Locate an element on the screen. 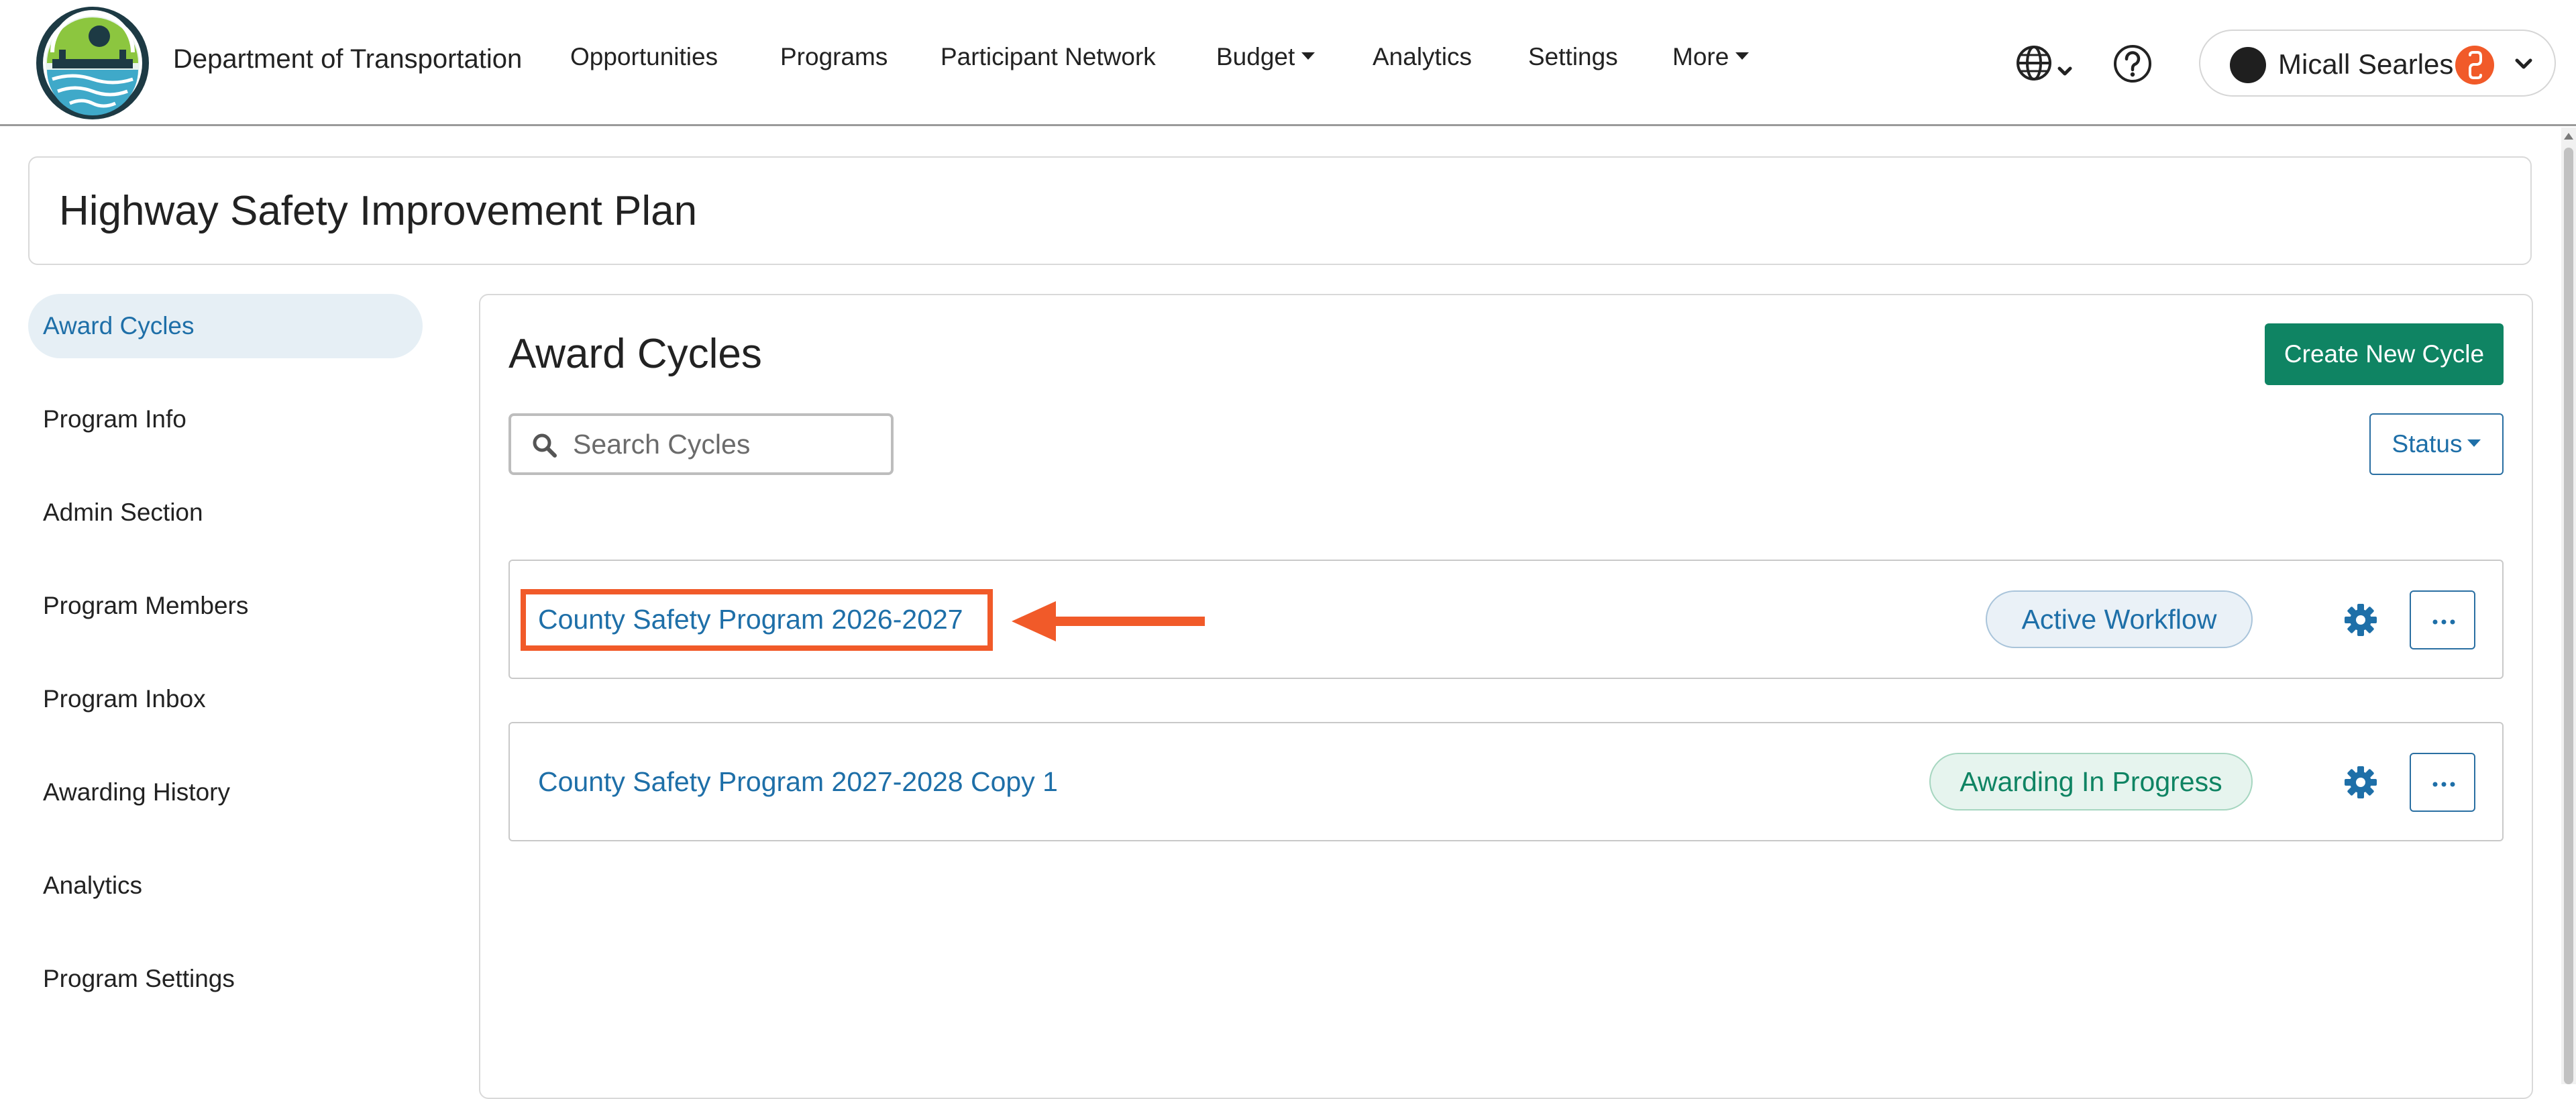  app-badge-icon is located at coordinates (2474, 65).